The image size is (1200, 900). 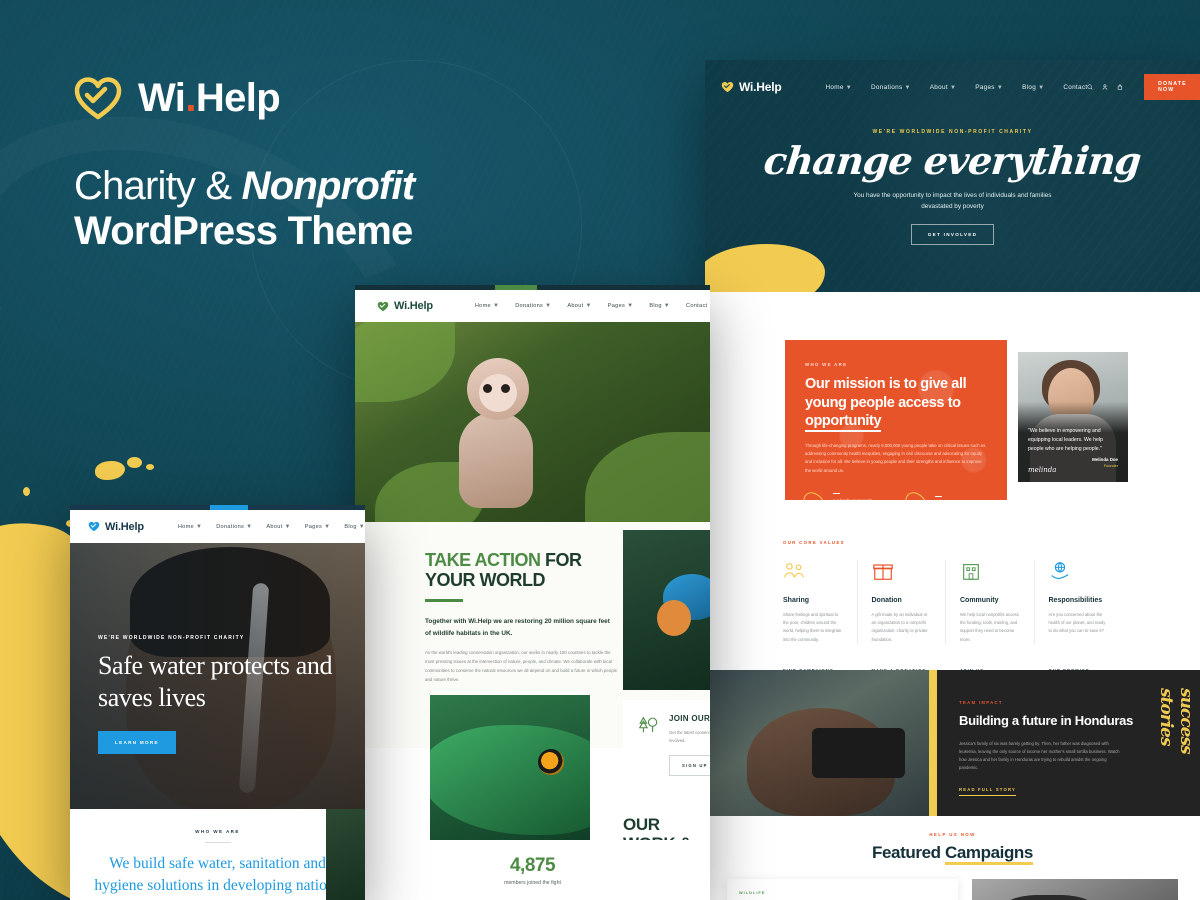 What do you see at coordinates (26, 491) in the screenshot?
I see `paint-dot` at bounding box center [26, 491].